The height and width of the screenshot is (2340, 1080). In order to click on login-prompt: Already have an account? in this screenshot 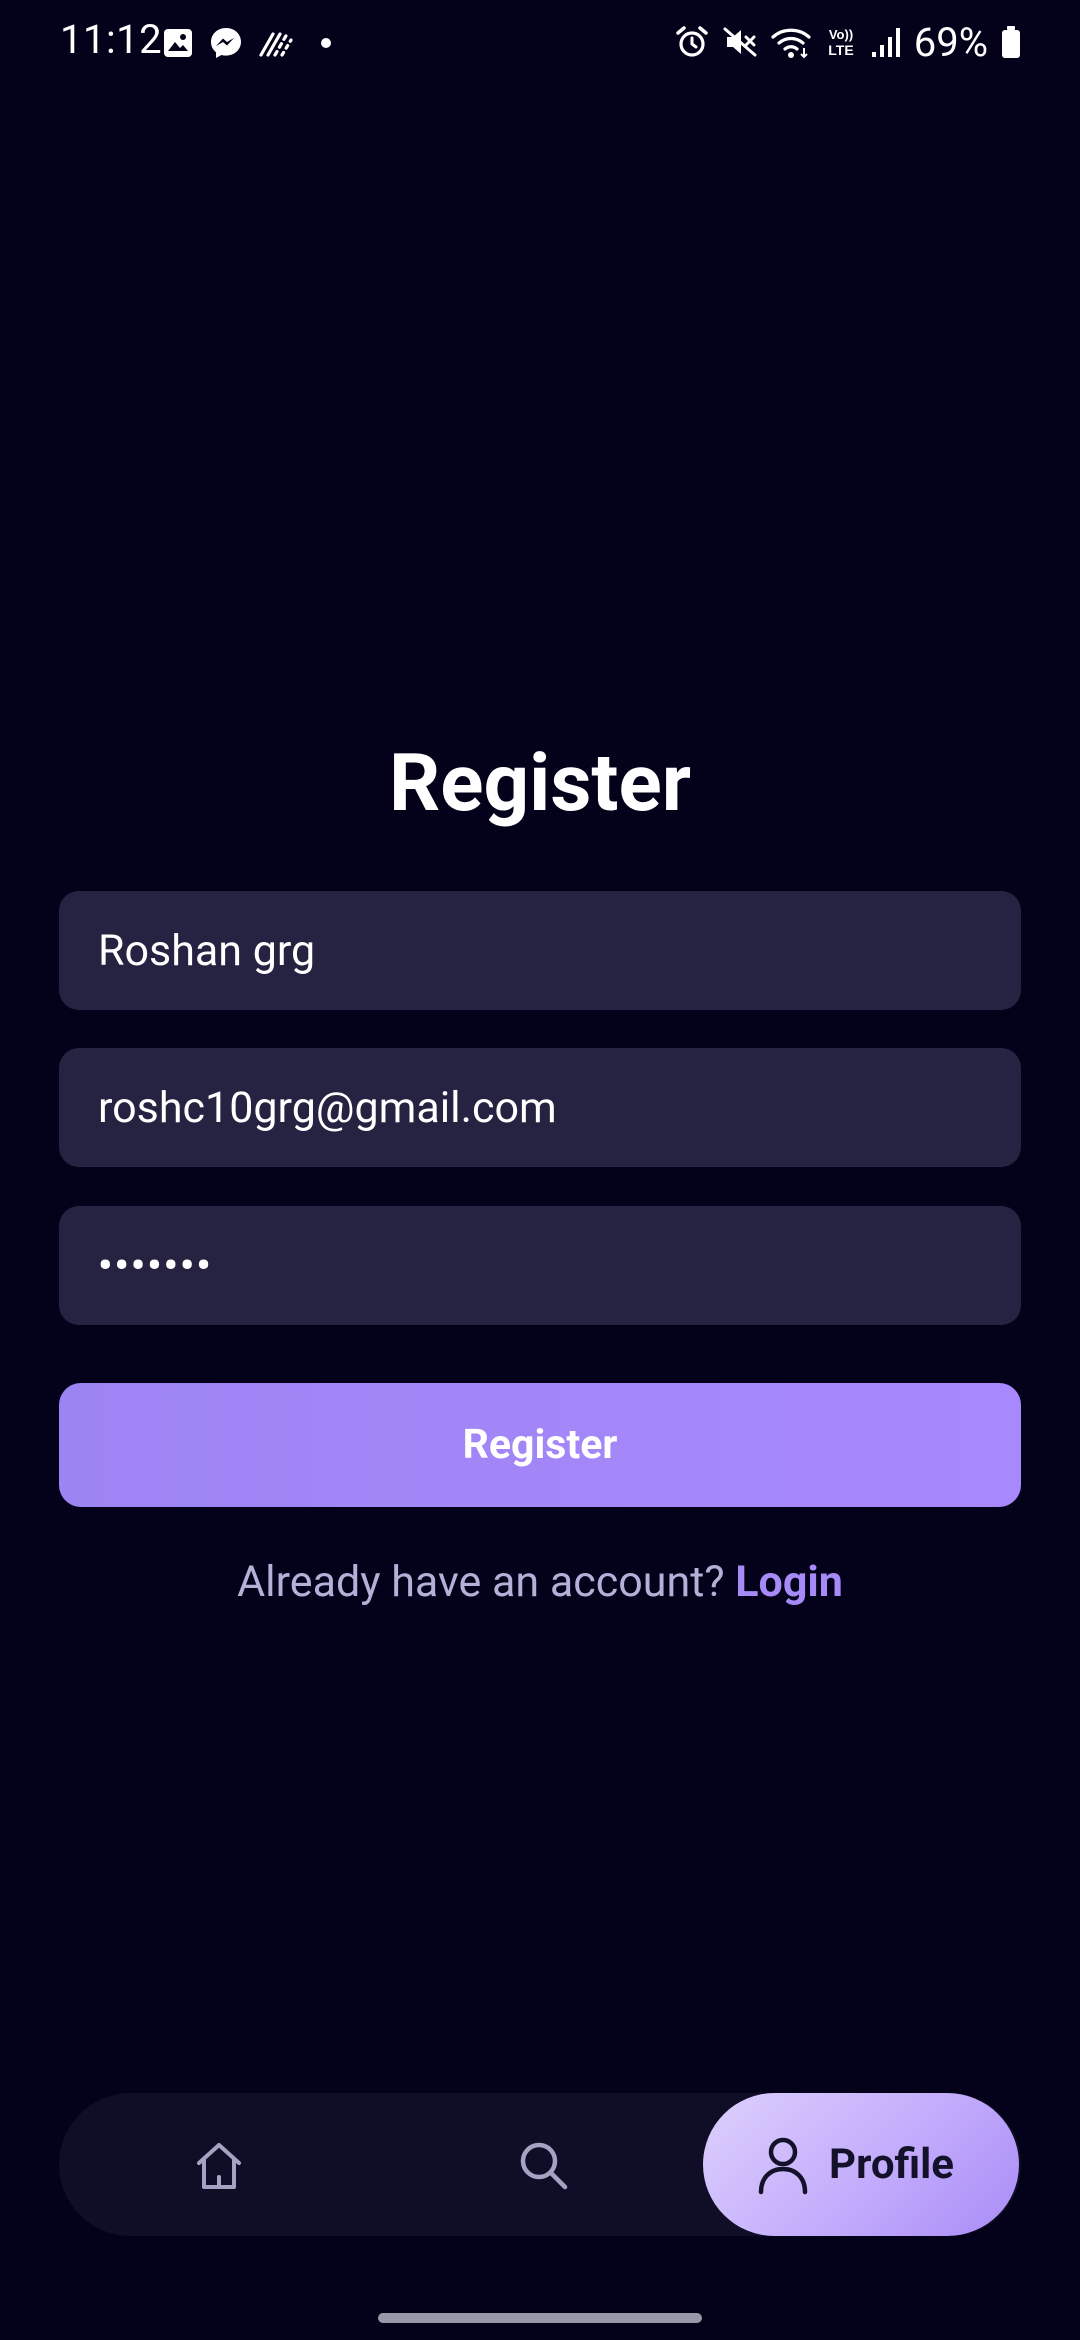, I will do `click(481, 1582)`.